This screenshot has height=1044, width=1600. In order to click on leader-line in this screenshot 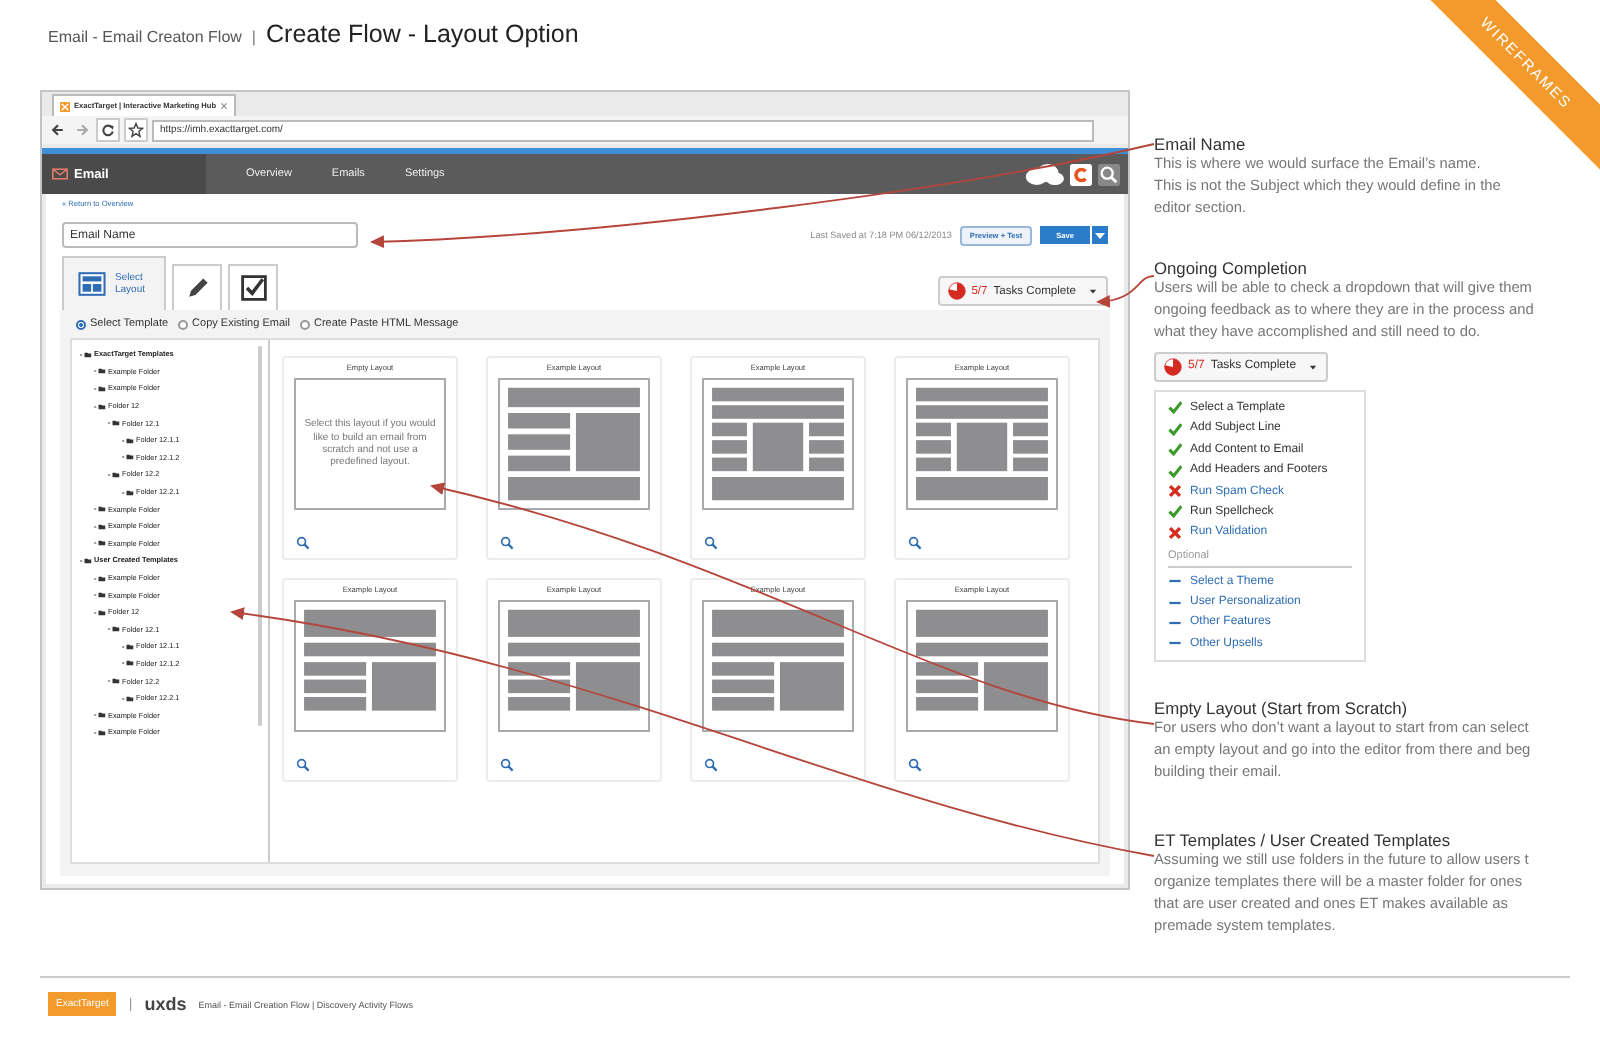, I will do `click(1125, 291)`.